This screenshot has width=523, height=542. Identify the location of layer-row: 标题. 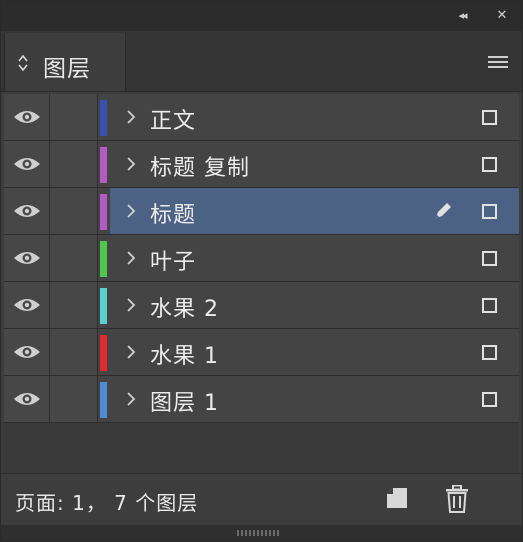
(261, 211).